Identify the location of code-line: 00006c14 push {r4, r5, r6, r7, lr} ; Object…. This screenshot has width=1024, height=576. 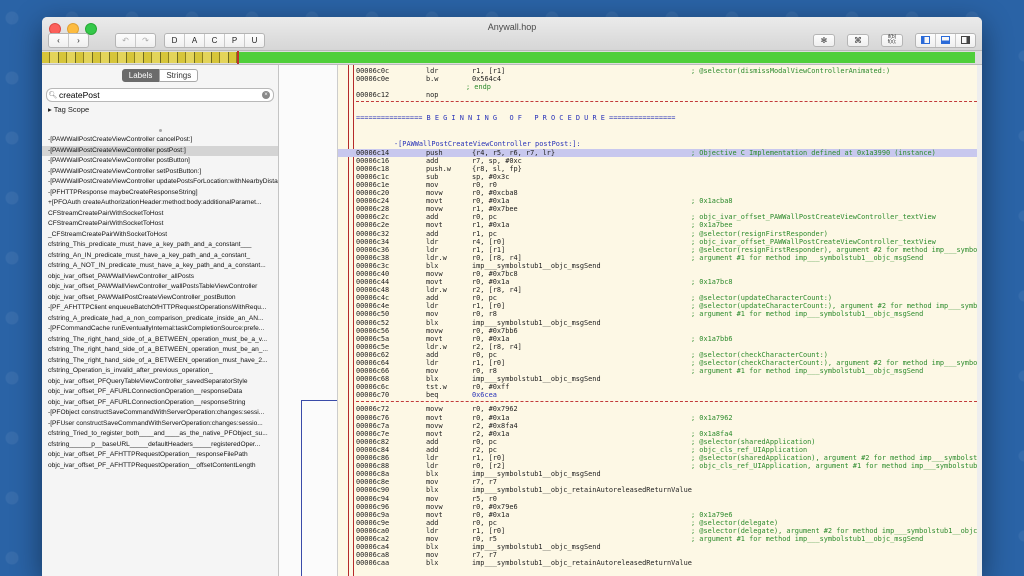
(660, 152).